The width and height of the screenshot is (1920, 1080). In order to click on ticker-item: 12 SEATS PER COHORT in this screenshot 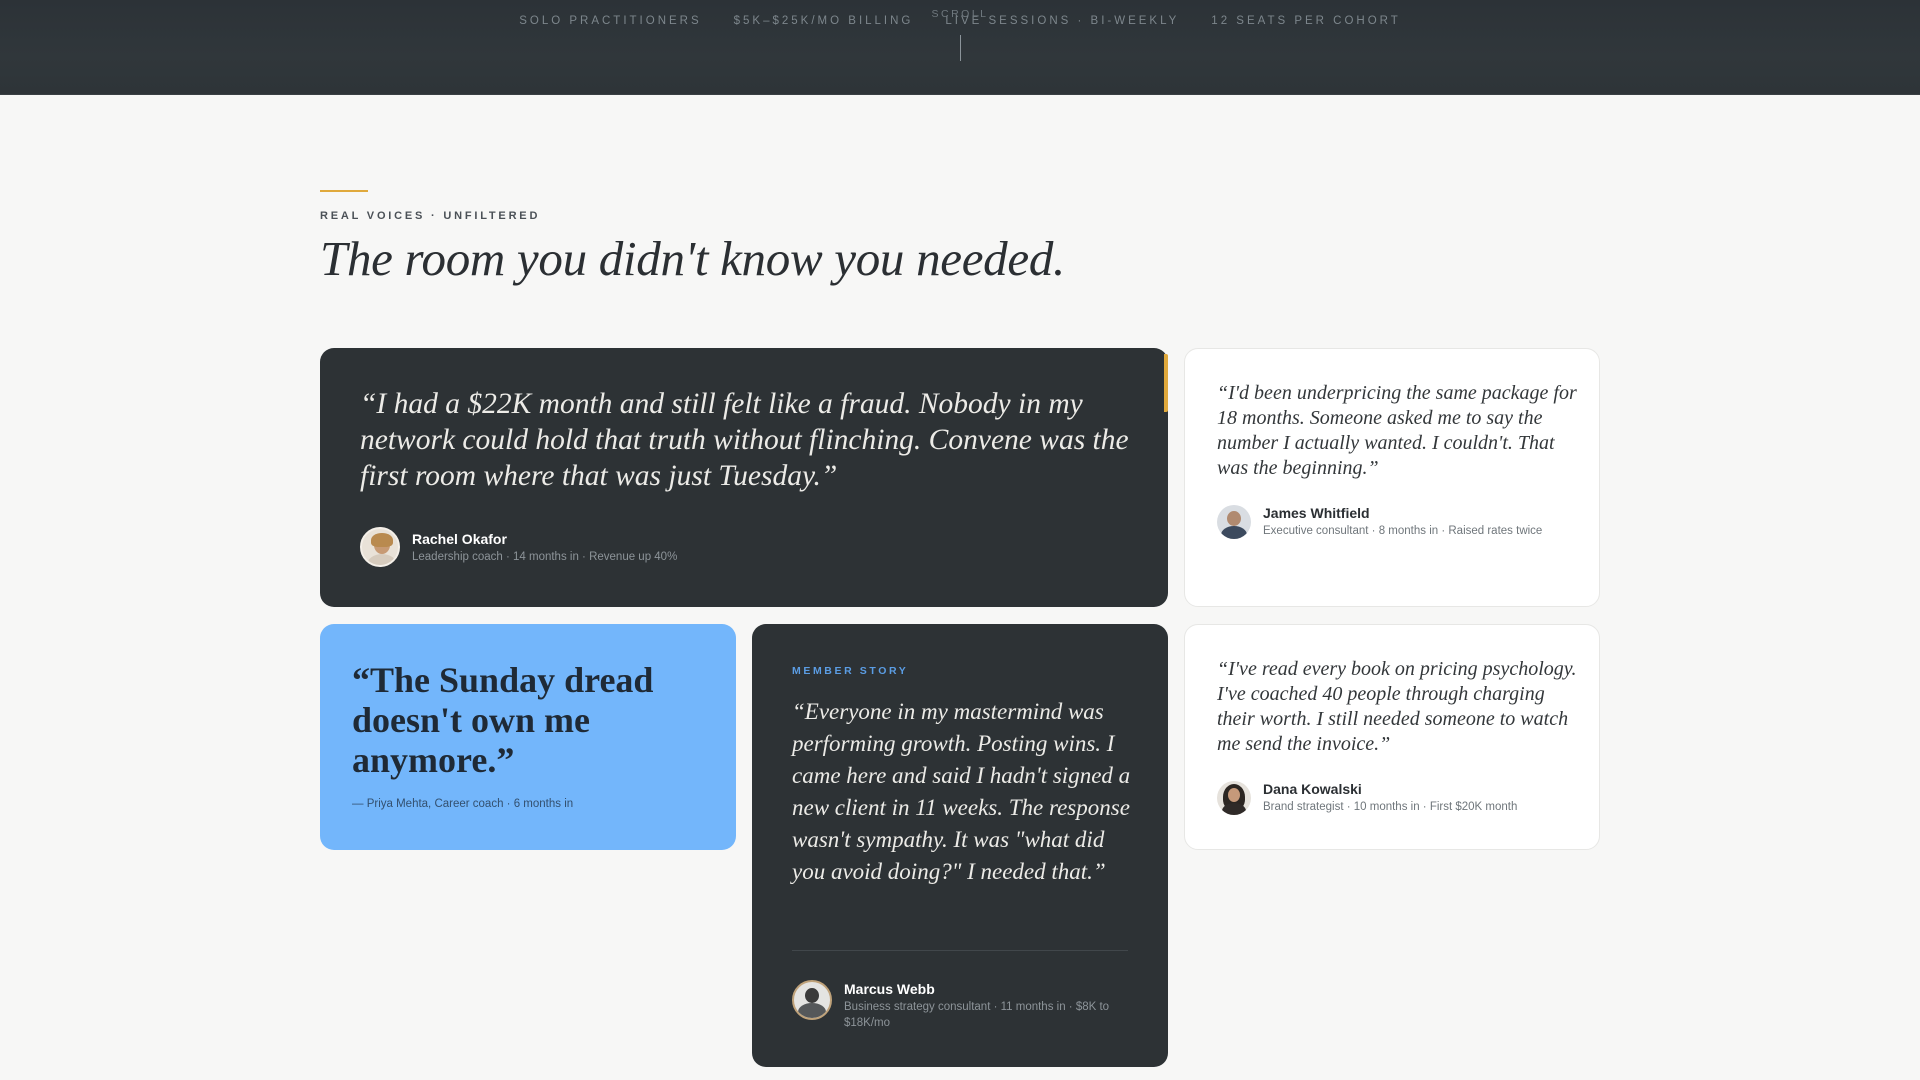, I will do `click(1306, 21)`.